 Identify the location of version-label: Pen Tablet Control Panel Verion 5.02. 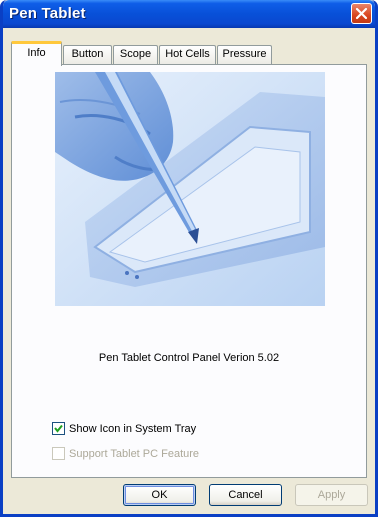
(189, 358).